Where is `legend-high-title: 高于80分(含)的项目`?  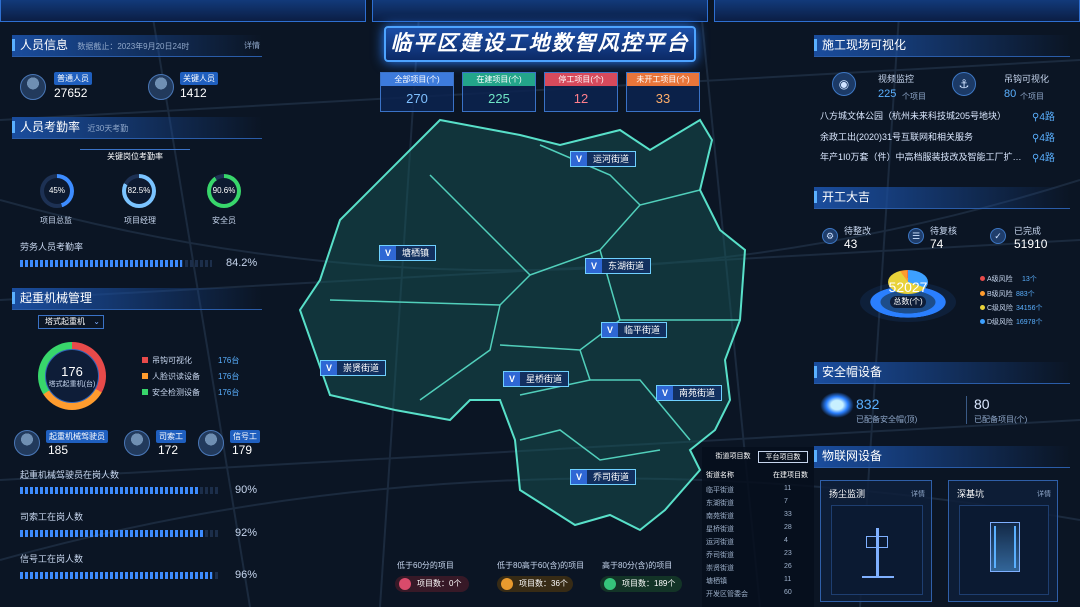 legend-high-title: 高于80分(含)的项目 is located at coordinates (637, 565).